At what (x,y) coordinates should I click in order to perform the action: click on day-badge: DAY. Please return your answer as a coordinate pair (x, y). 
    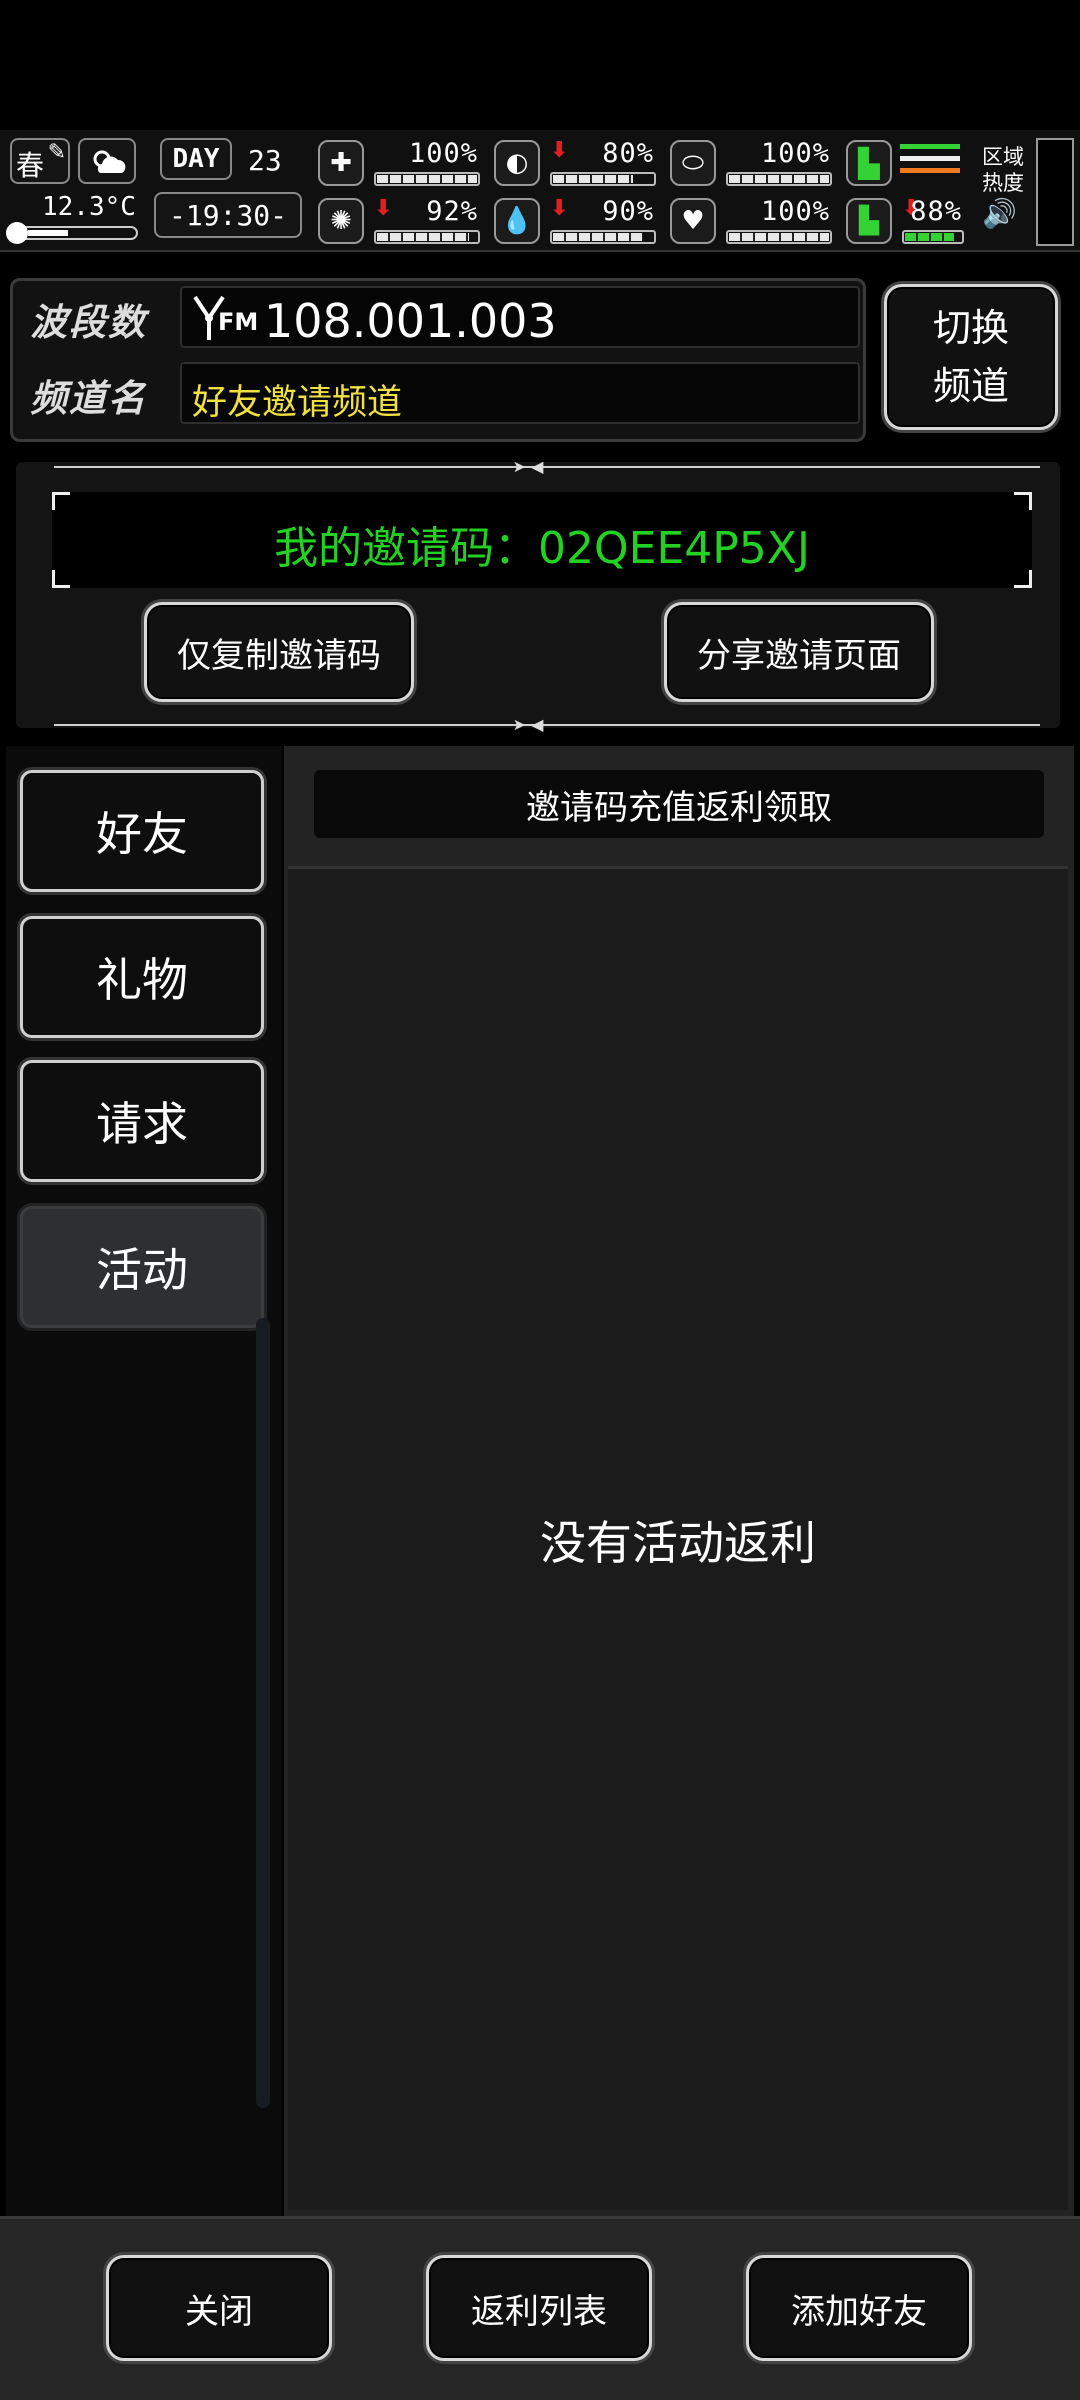
    Looking at the image, I should click on (196, 159).